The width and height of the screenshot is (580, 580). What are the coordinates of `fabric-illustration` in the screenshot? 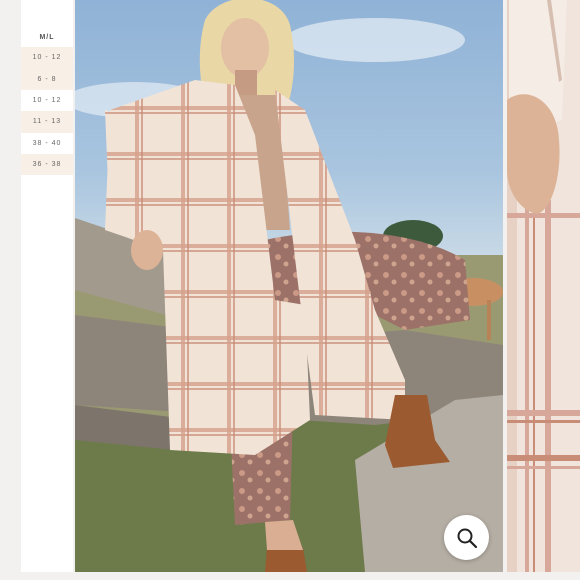 It's located at (543, 286).